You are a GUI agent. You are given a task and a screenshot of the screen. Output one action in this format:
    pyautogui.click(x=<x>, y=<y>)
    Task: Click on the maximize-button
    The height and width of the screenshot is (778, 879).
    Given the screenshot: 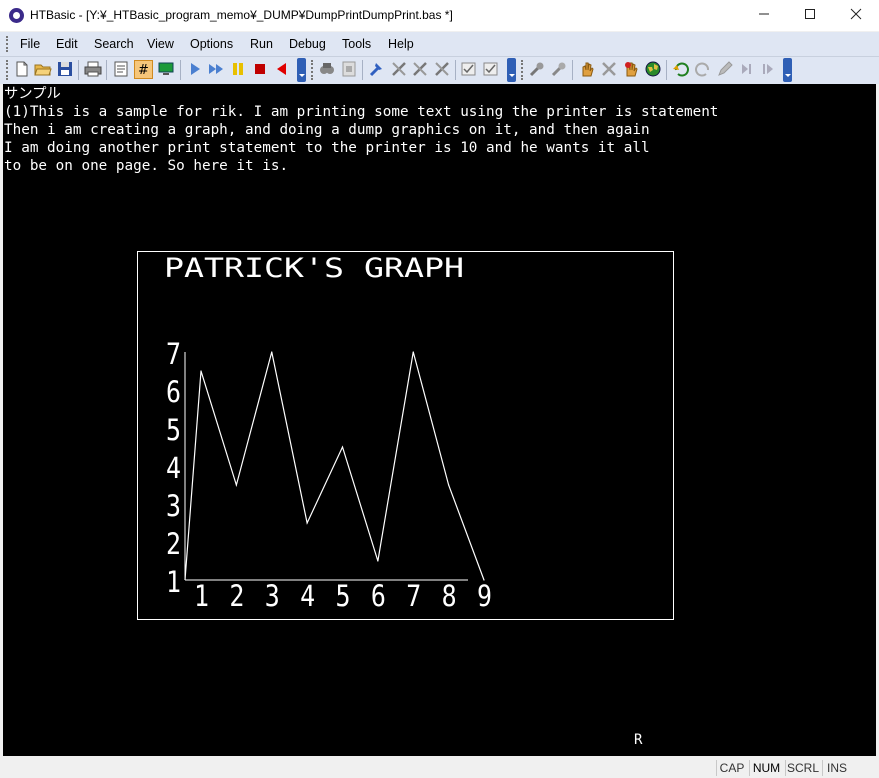 What is the action you would take?
    pyautogui.click(x=810, y=15)
    